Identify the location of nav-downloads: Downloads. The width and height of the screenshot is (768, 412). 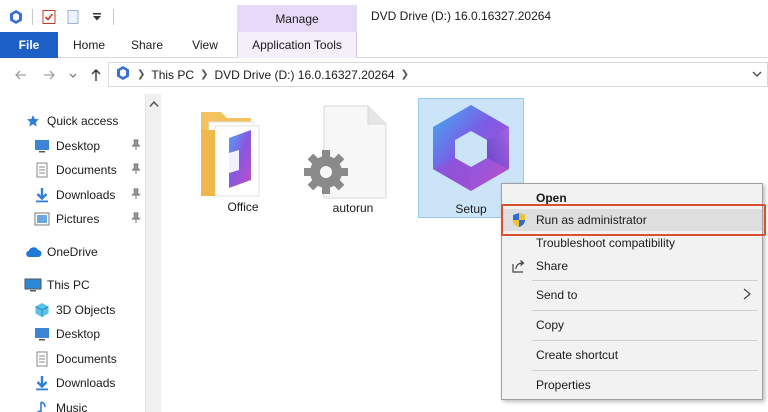
(89, 383).